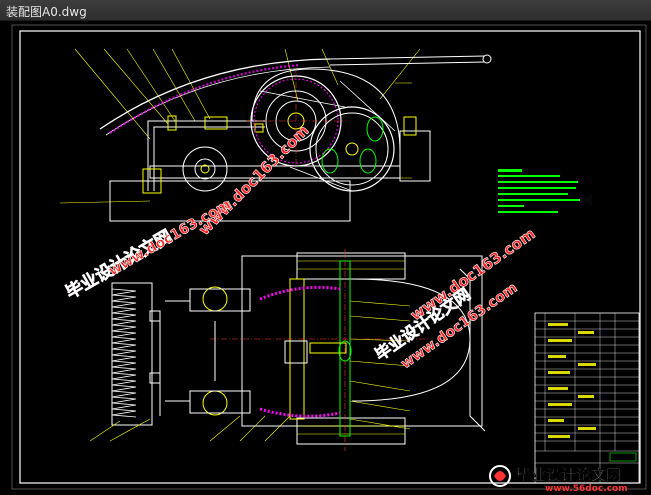 This screenshot has width=651, height=495. Describe the element at coordinates (325, 10) in the screenshot. I see `title-bar: 装配图A0.dwg` at that location.